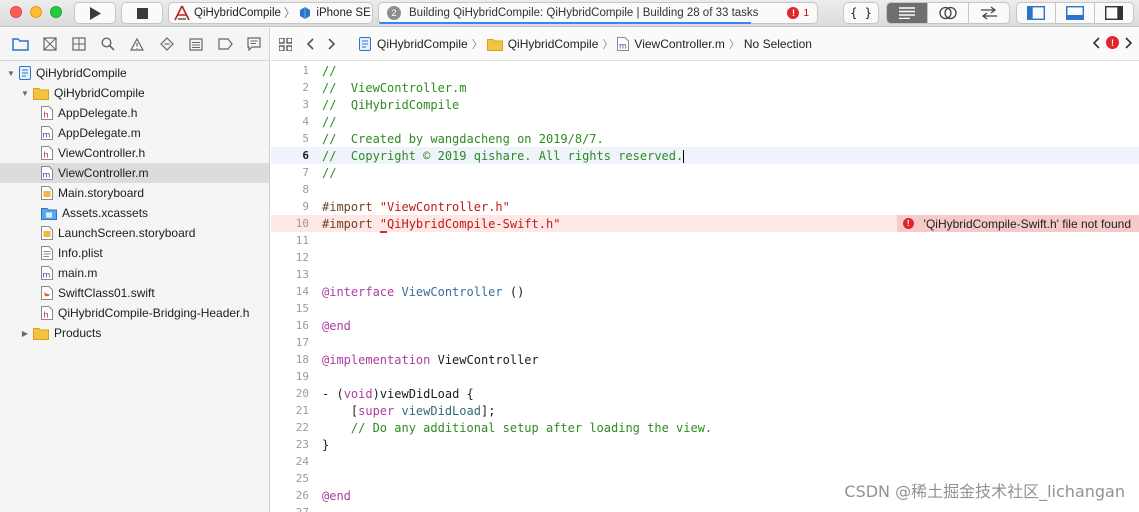  Describe the element at coordinates (705, 240) in the screenshot. I see `code-line: 11` at that location.